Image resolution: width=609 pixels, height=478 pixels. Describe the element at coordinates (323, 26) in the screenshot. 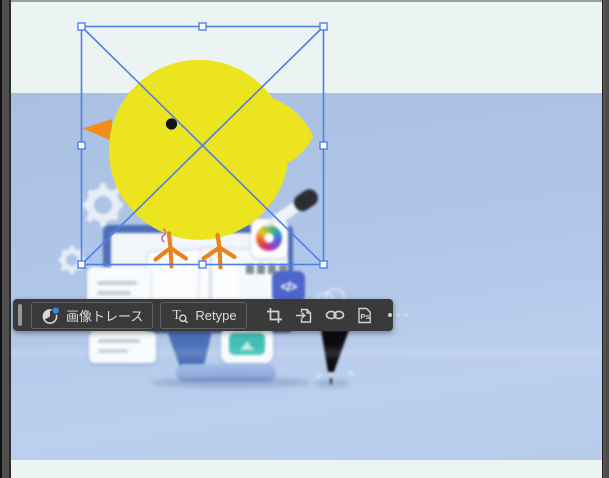

I see `selection-handle-ne` at that location.